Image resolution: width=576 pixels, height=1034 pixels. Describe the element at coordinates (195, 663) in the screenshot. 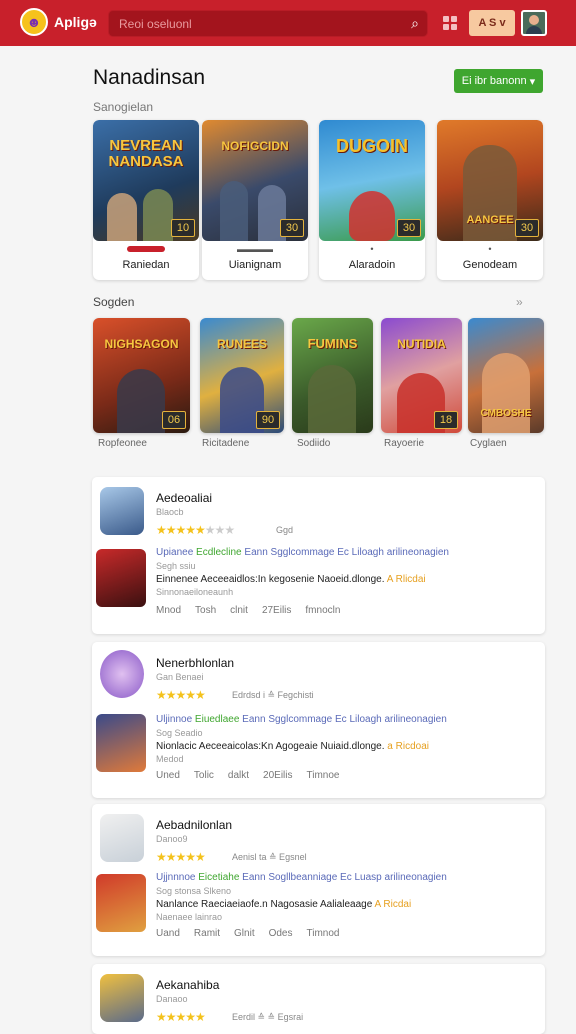

I see `app-title: Nenerbhlonlan` at that location.